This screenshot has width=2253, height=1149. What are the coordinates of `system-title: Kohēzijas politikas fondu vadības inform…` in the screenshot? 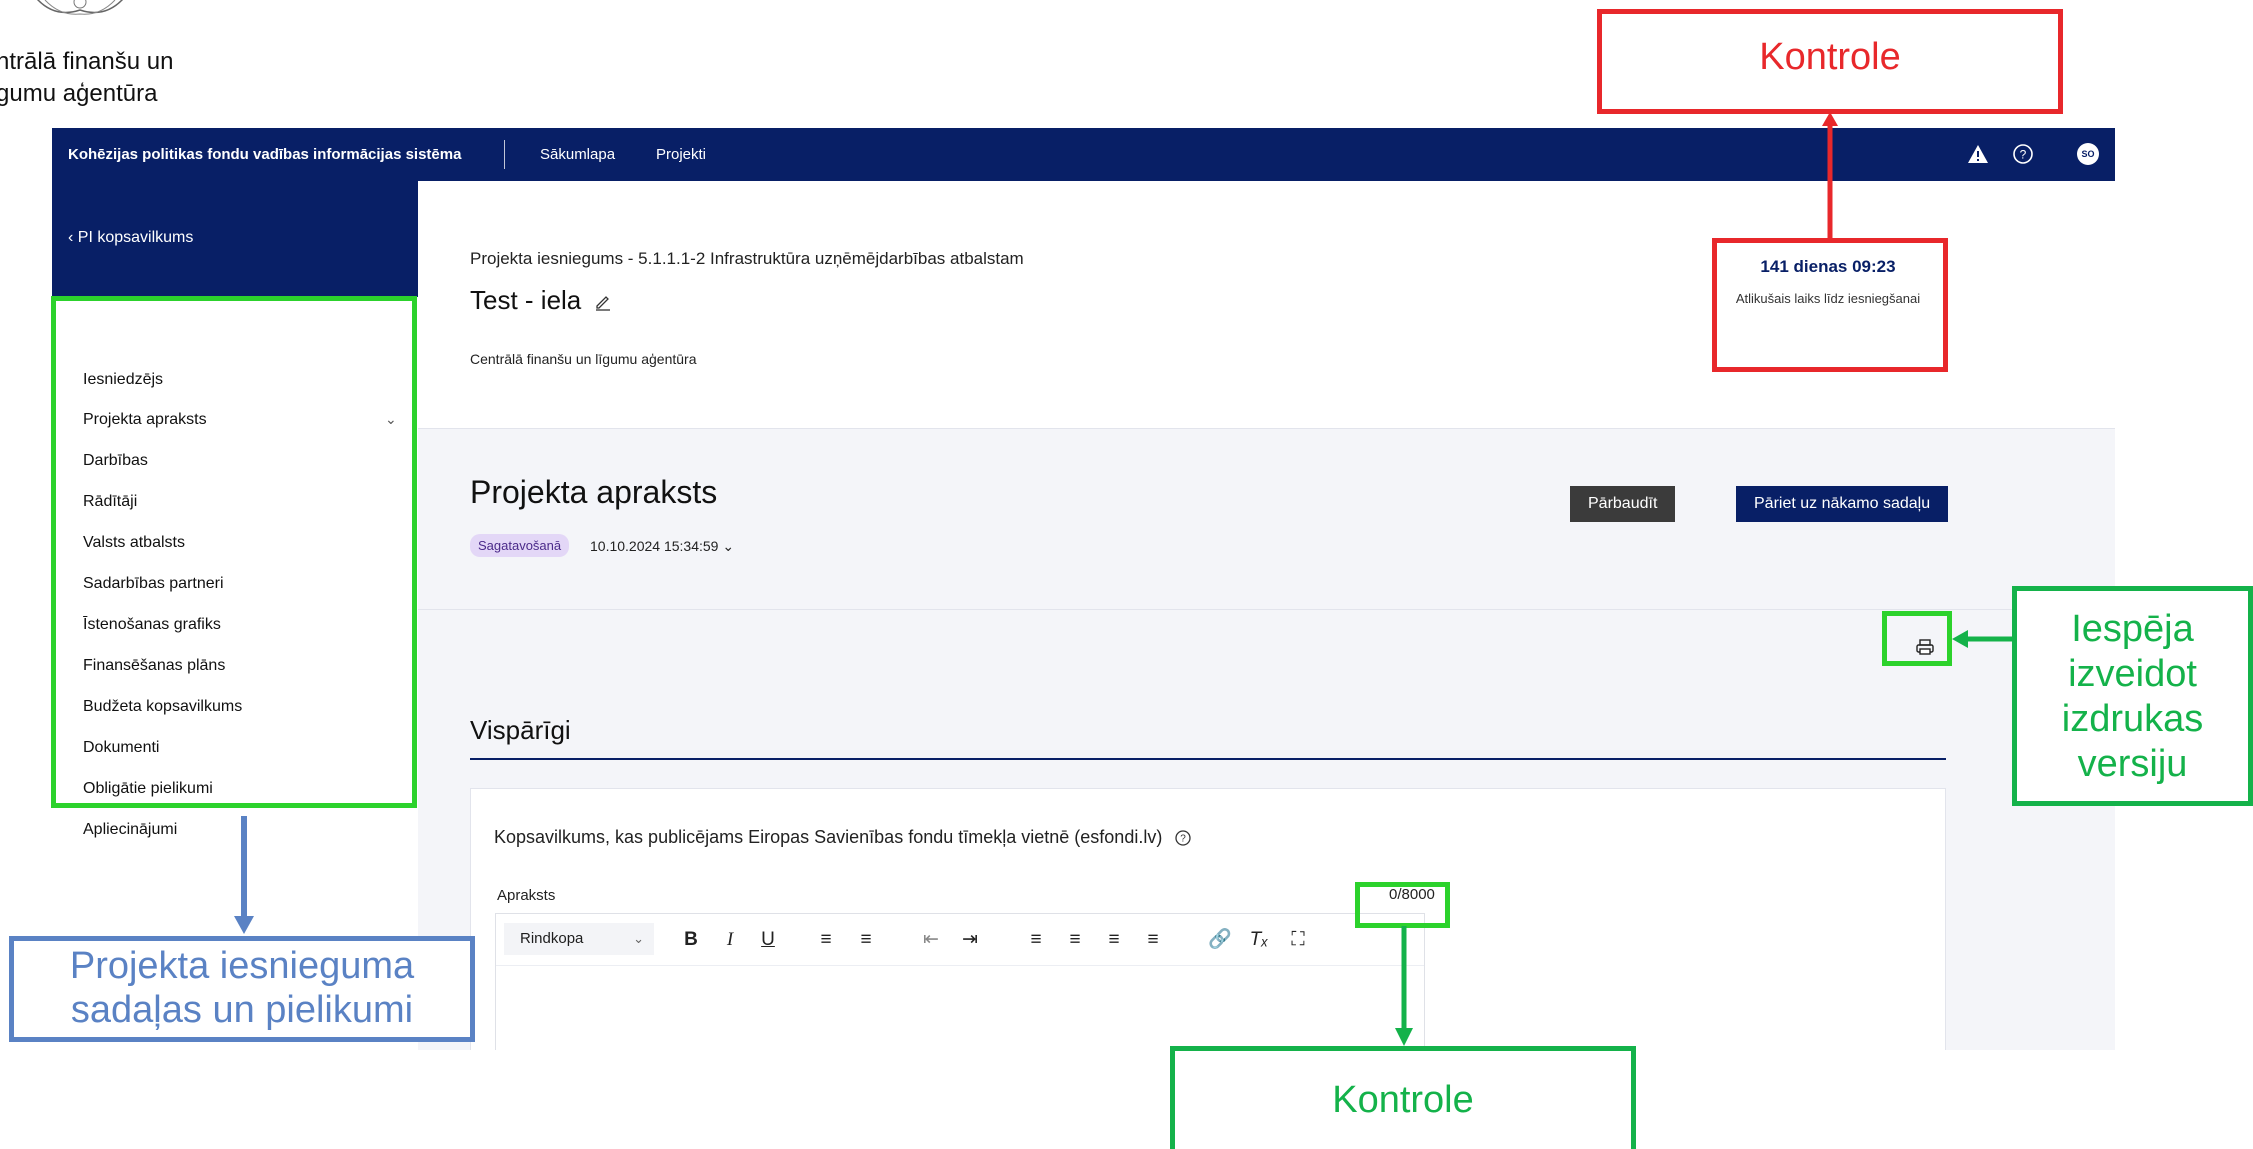 It's located at (264, 154).